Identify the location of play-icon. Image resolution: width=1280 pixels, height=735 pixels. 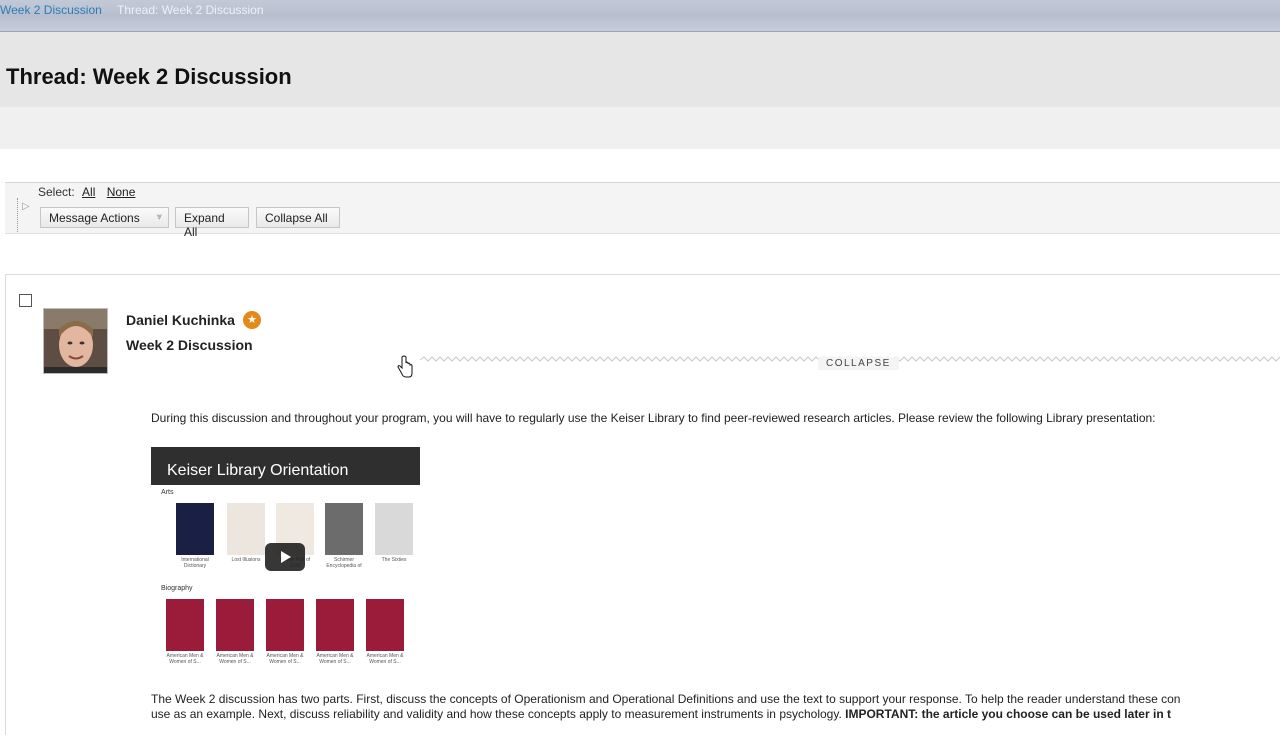
(285, 557).